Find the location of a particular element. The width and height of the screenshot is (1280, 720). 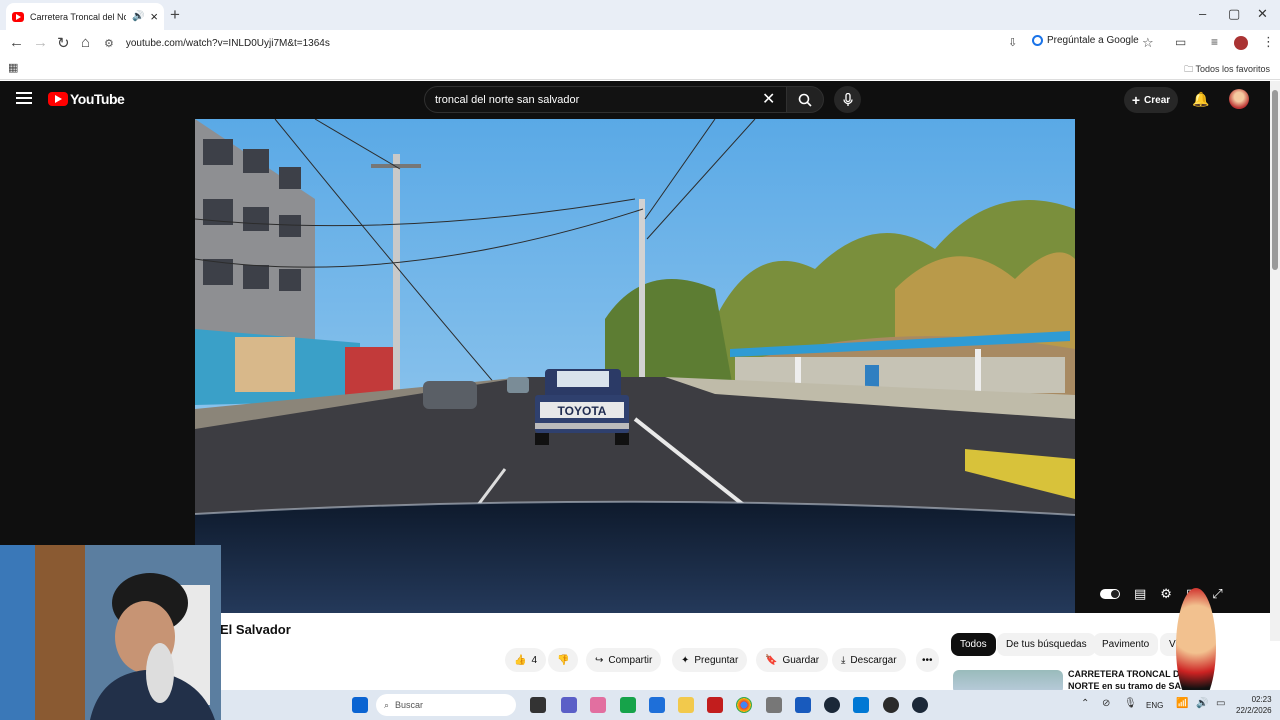

language-indicator: ENG is located at coordinates (1154, 705).